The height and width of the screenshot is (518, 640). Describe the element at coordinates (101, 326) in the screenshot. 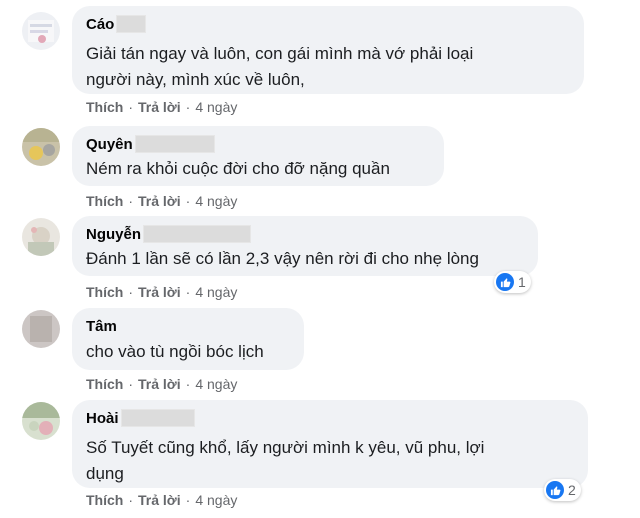

I see `commenter-name: Tâm` at that location.